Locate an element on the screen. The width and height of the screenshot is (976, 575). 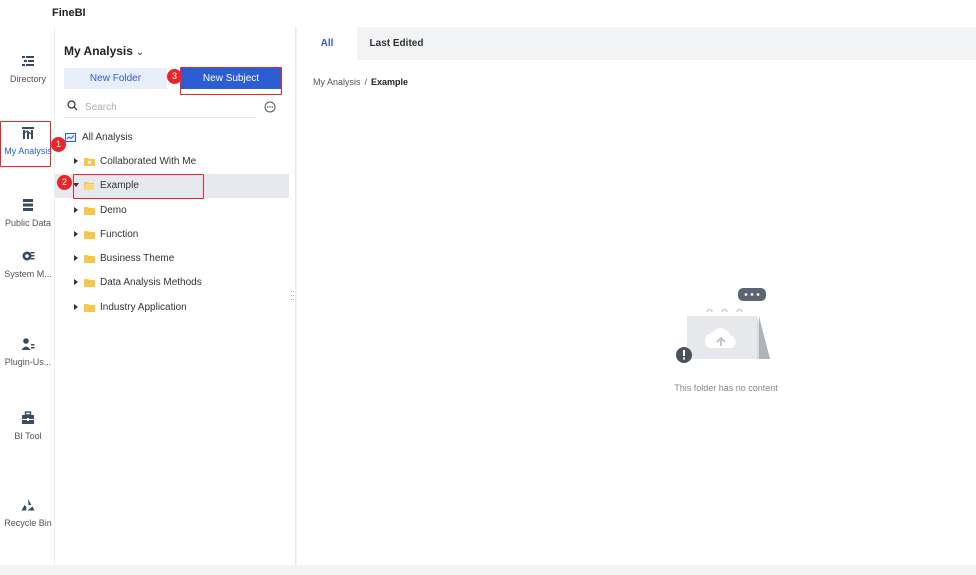
search-icon is located at coordinates (72, 105).